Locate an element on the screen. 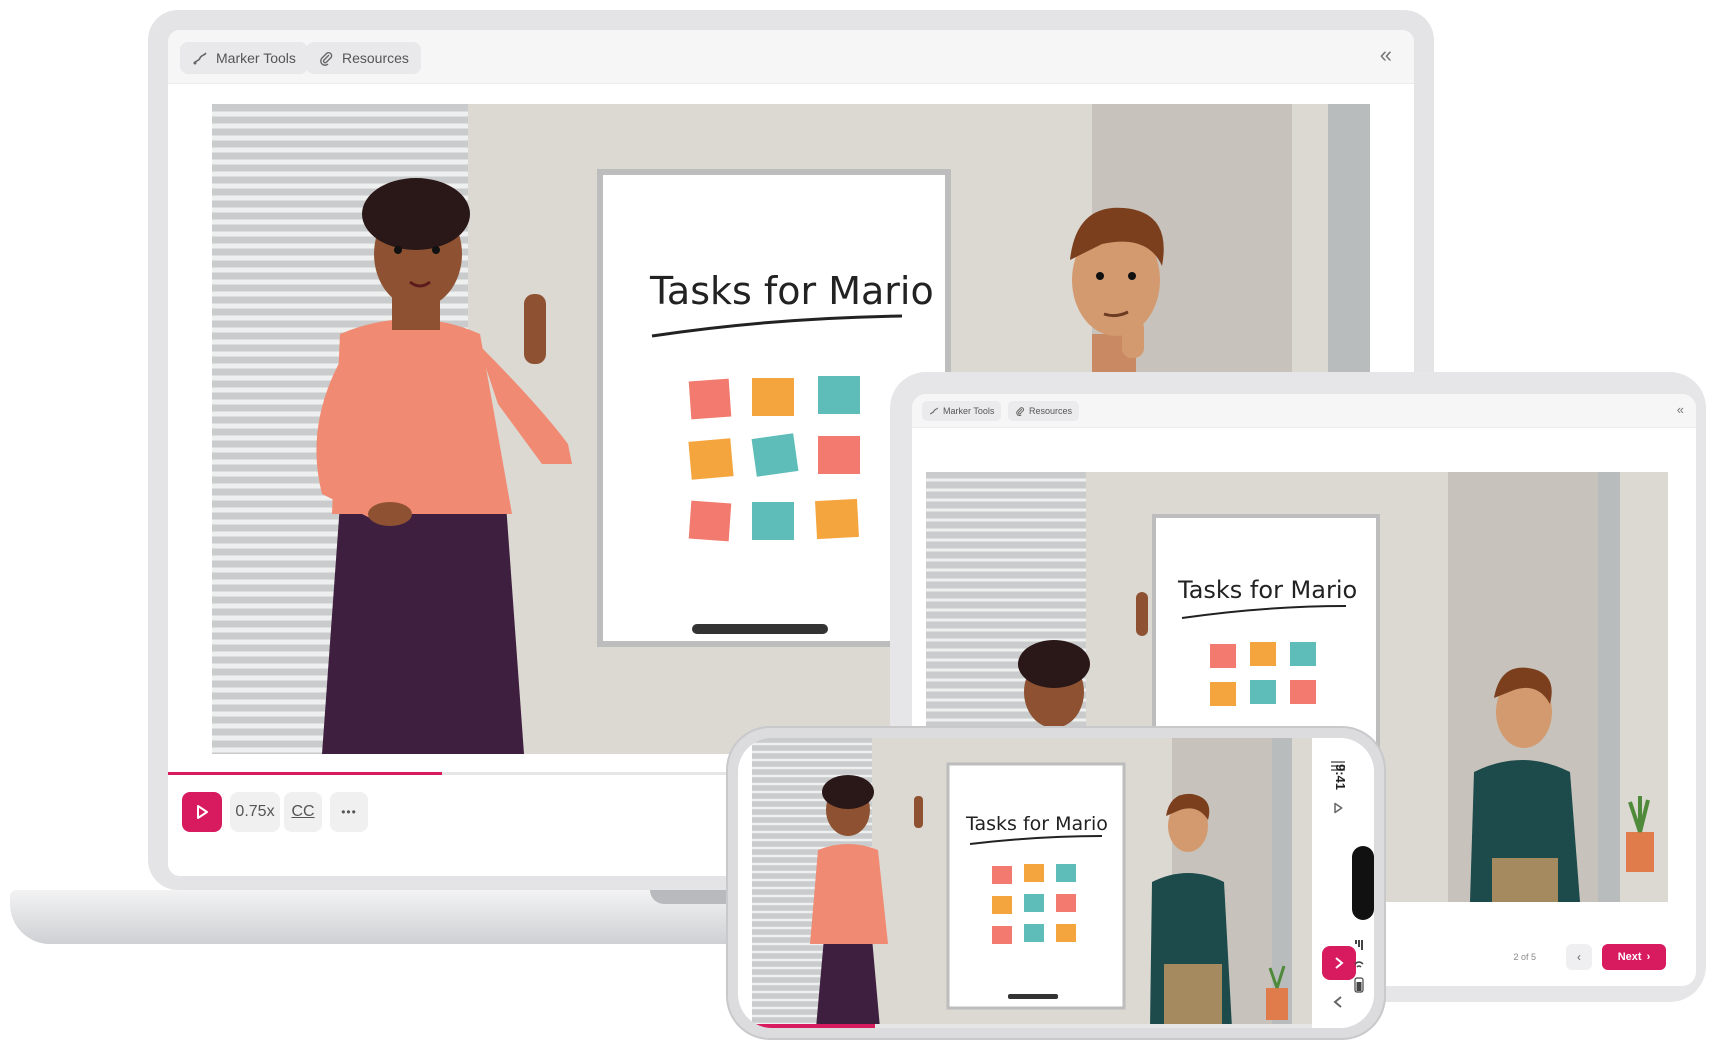  next-button: Next › is located at coordinates (1634, 957).